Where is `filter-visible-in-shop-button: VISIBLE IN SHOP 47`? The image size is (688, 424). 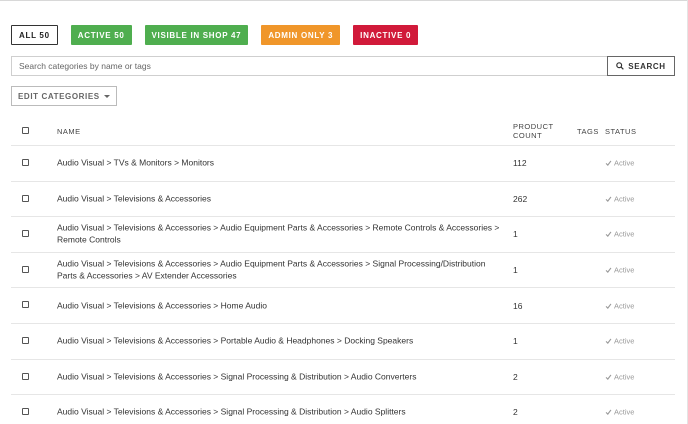
filter-visible-in-shop-button: VISIBLE IN SHOP 47 is located at coordinates (196, 35).